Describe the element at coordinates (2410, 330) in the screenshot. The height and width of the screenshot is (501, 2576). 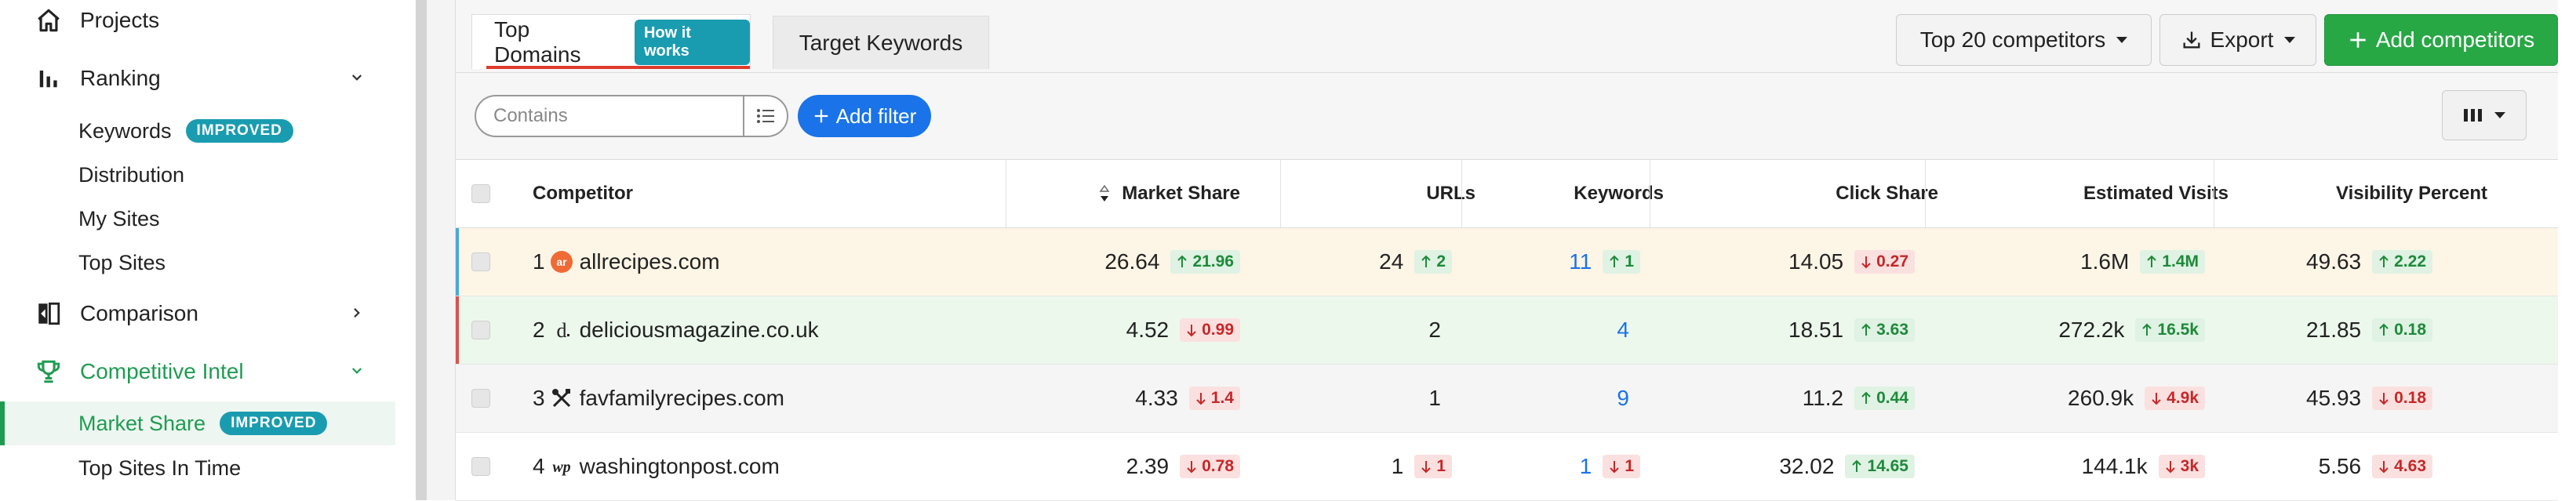
I see `change-value: 0.18` at that location.